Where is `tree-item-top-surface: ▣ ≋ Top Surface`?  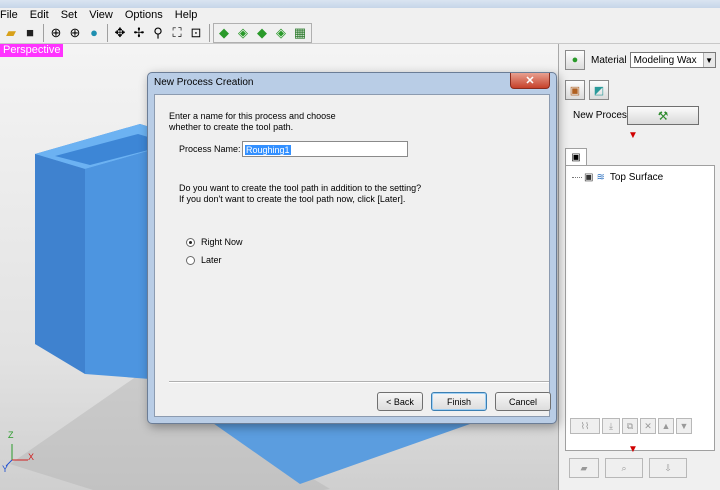 tree-item-top-surface: ▣ ≋ Top Surface is located at coordinates (617, 177).